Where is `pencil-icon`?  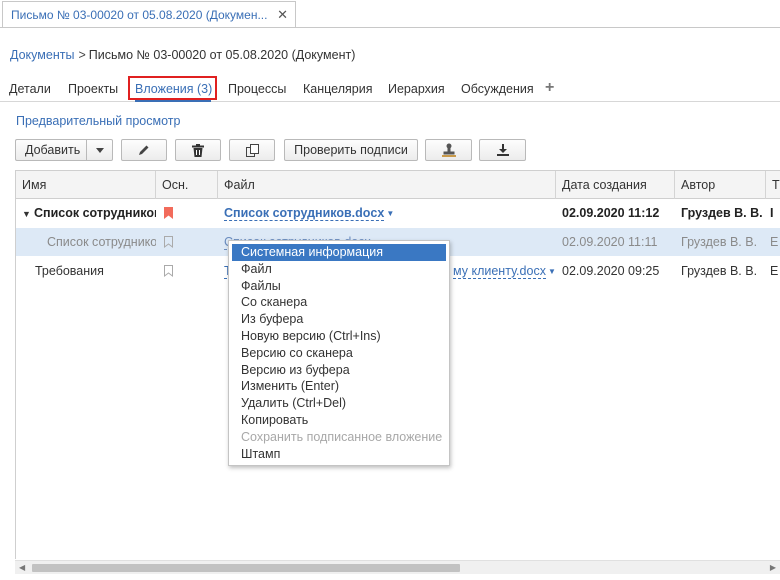
pencil-icon is located at coordinates (144, 150).